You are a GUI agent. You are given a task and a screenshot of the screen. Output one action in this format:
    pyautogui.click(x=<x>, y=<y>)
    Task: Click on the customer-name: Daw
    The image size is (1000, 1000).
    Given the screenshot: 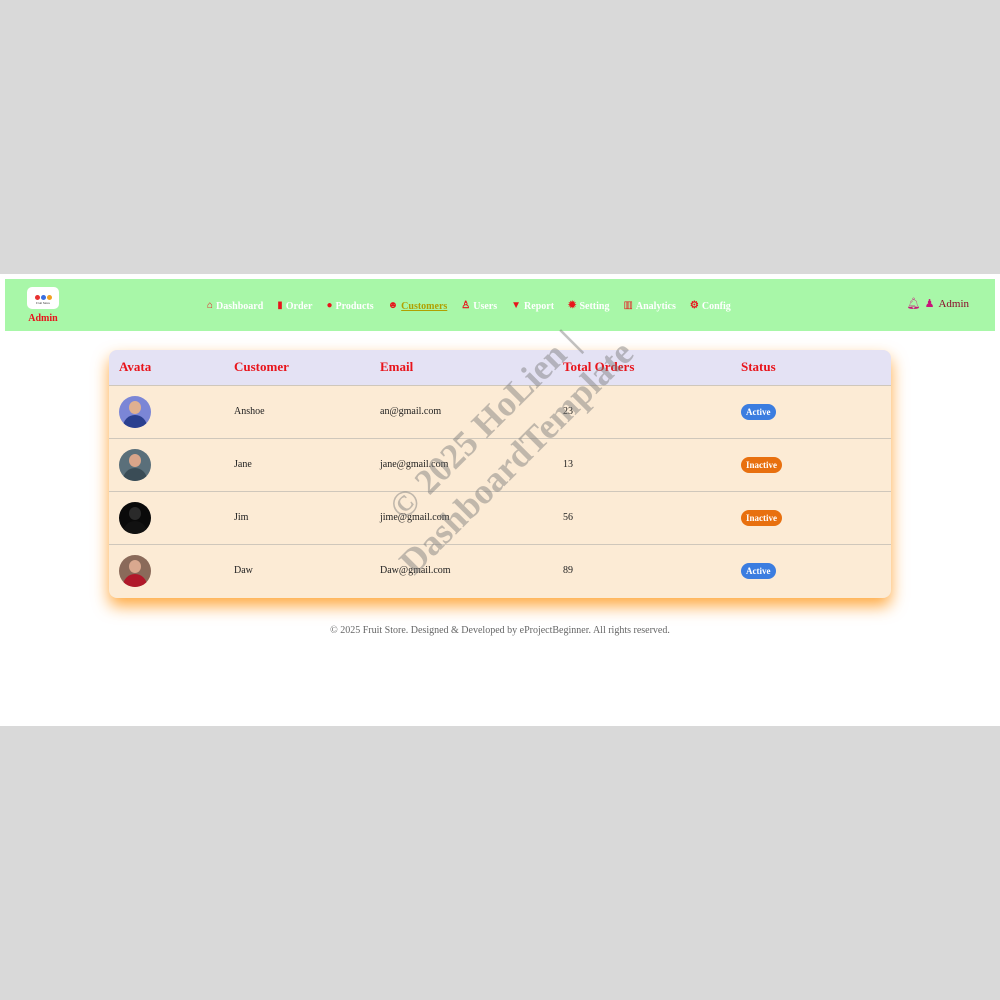 What is the action you would take?
    pyautogui.click(x=243, y=571)
    